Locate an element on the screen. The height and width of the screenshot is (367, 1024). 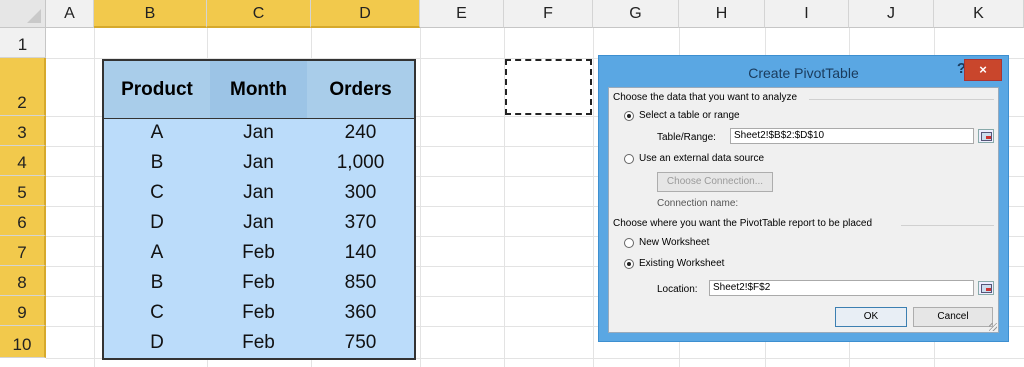
table-row: B Jan 1,000 is located at coordinates (259, 163).